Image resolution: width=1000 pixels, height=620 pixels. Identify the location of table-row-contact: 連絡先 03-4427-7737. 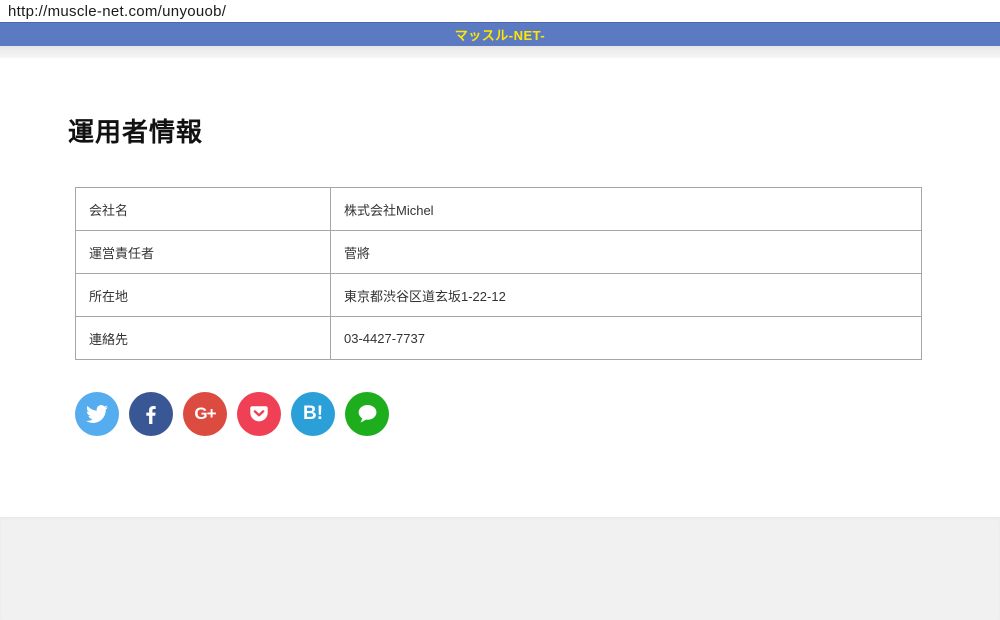
(498, 338).